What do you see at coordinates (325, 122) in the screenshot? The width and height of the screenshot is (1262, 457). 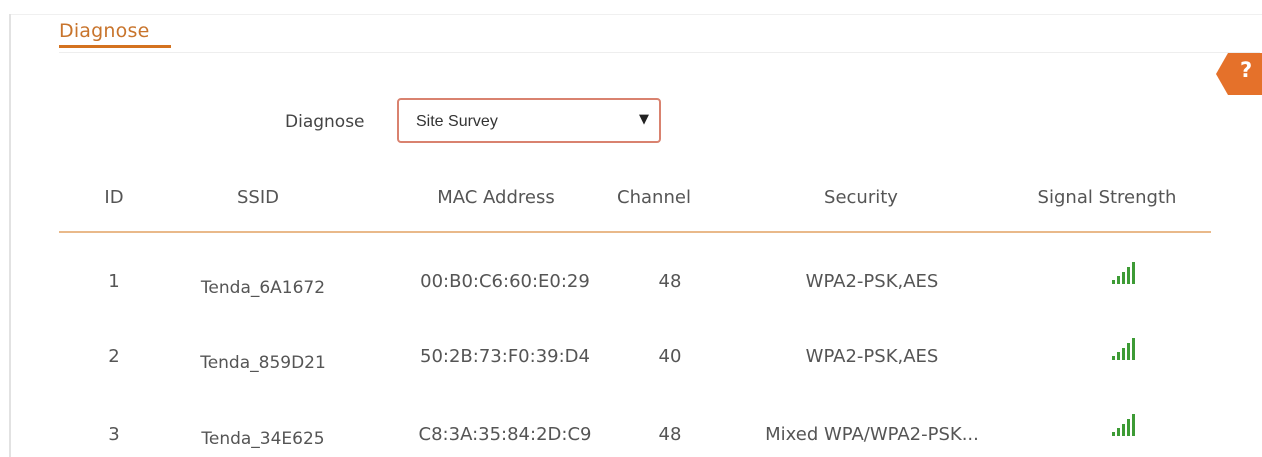 I see `diagnose-label: Diagnose` at bounding box center [325, 122].